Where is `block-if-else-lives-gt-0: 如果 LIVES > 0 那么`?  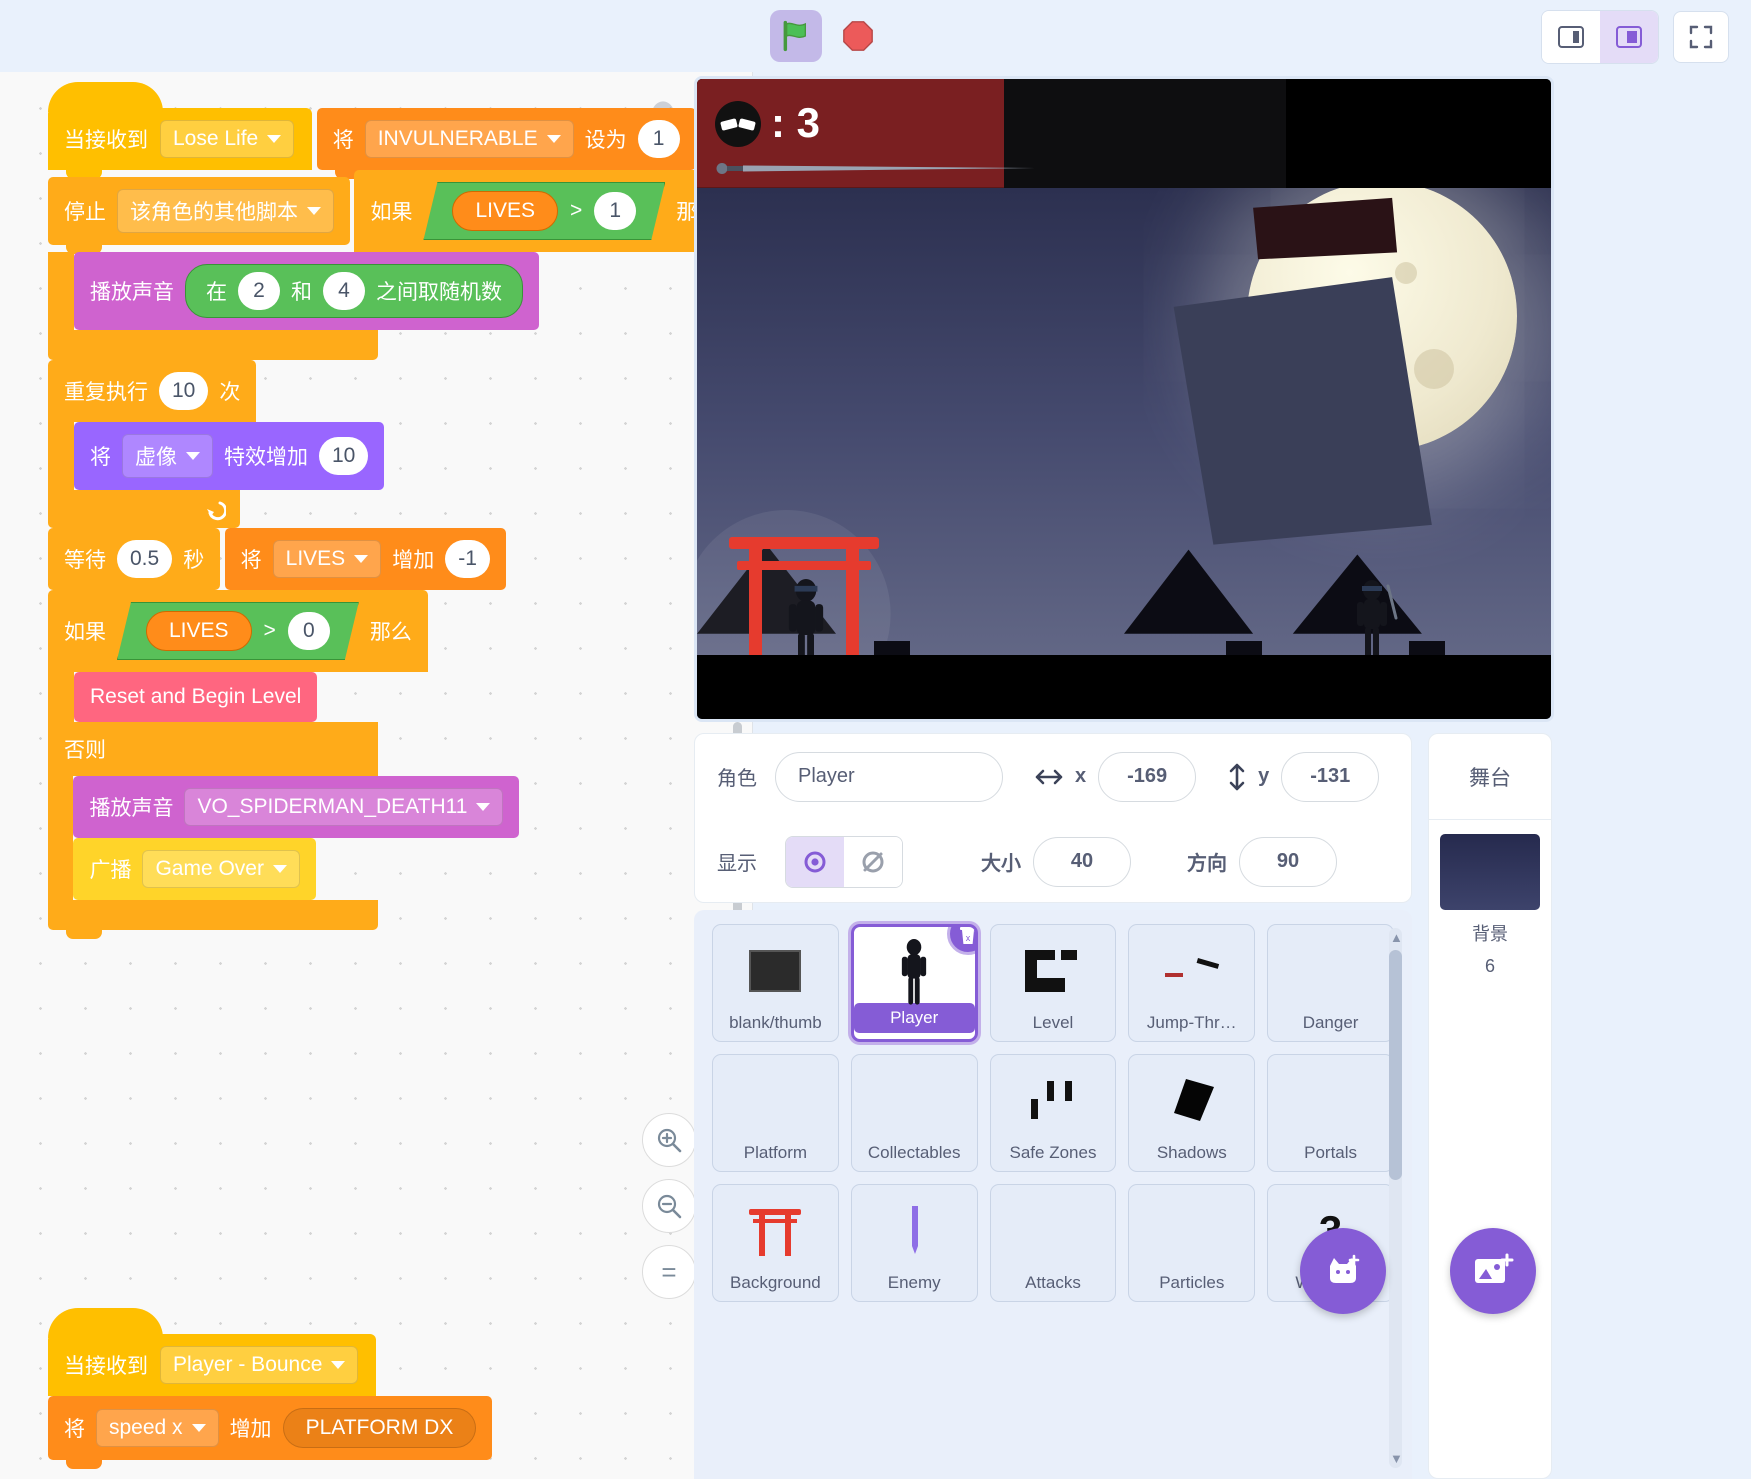
block-if-else-lives-gt-0: 如果 LIVES > 0 那么 is located at coordinates (238, 631).